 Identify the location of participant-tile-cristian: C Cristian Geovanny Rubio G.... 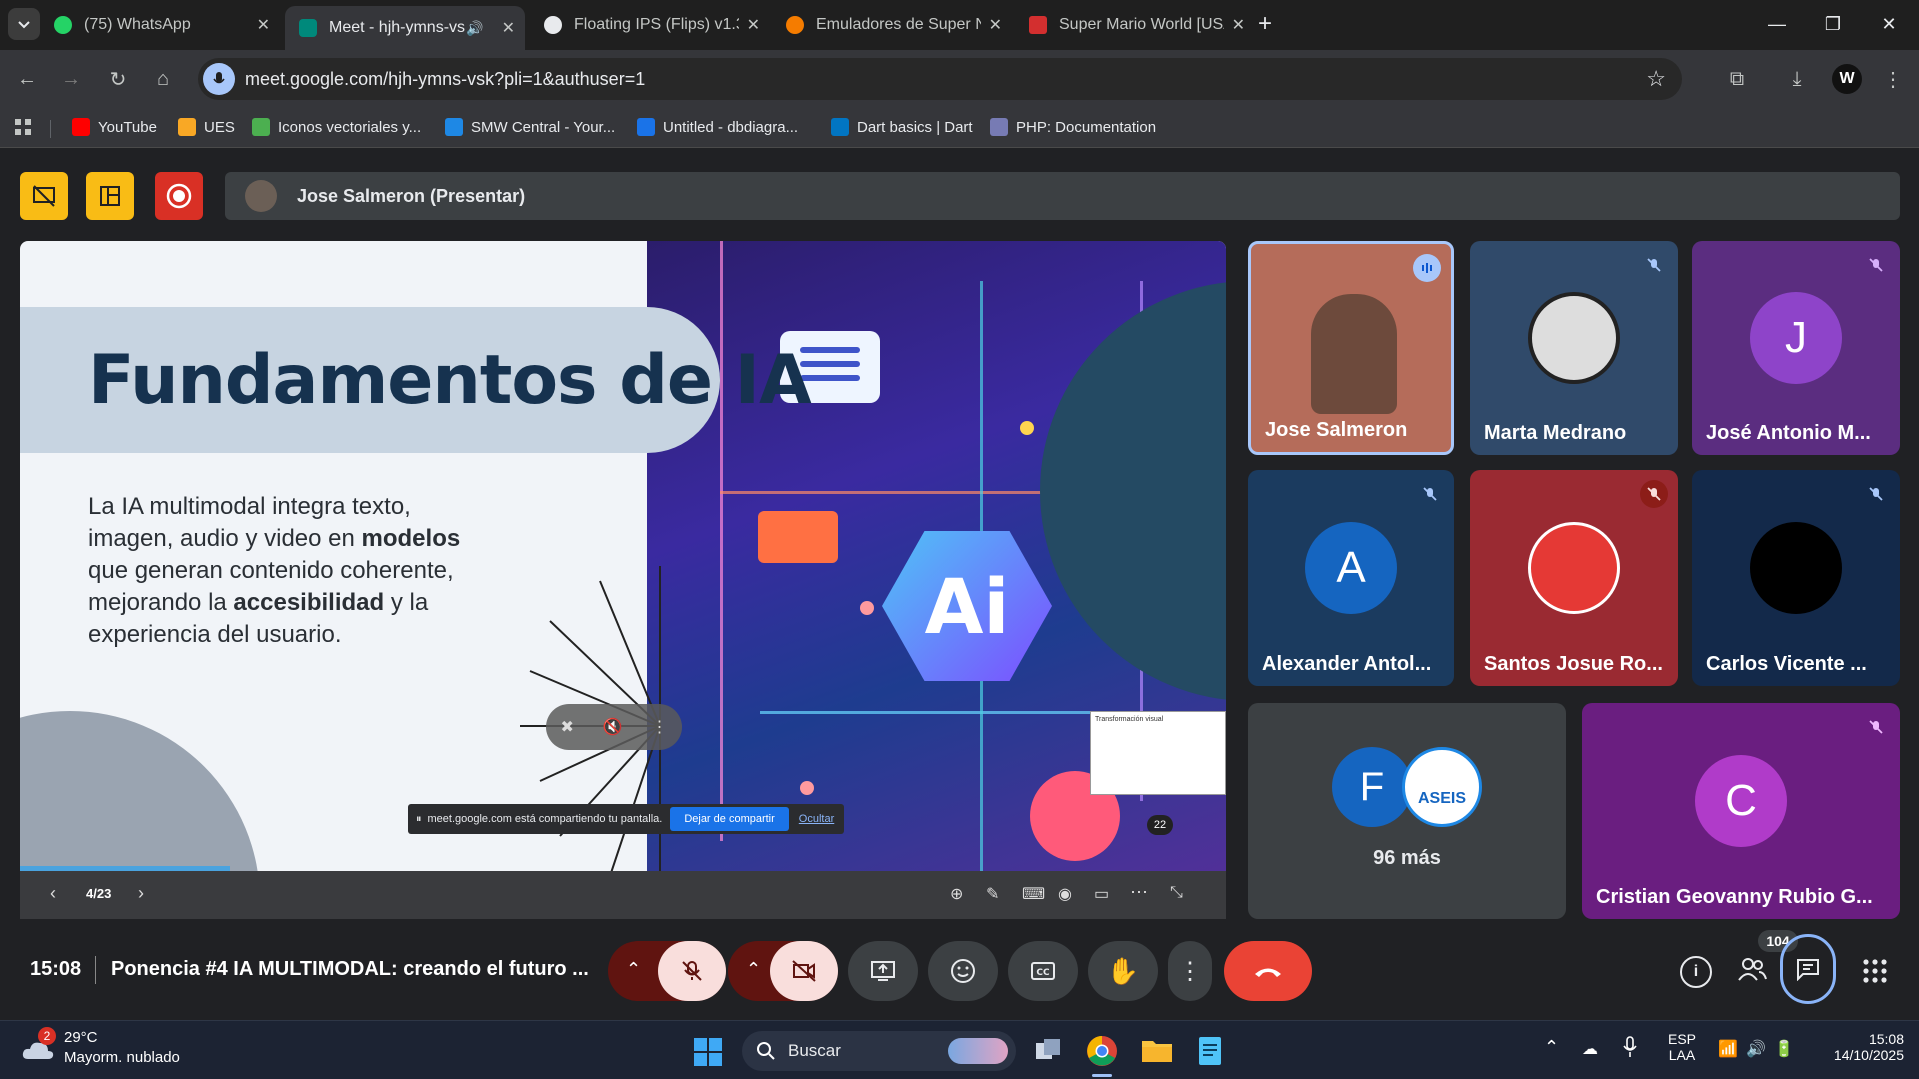
(1741, 811).